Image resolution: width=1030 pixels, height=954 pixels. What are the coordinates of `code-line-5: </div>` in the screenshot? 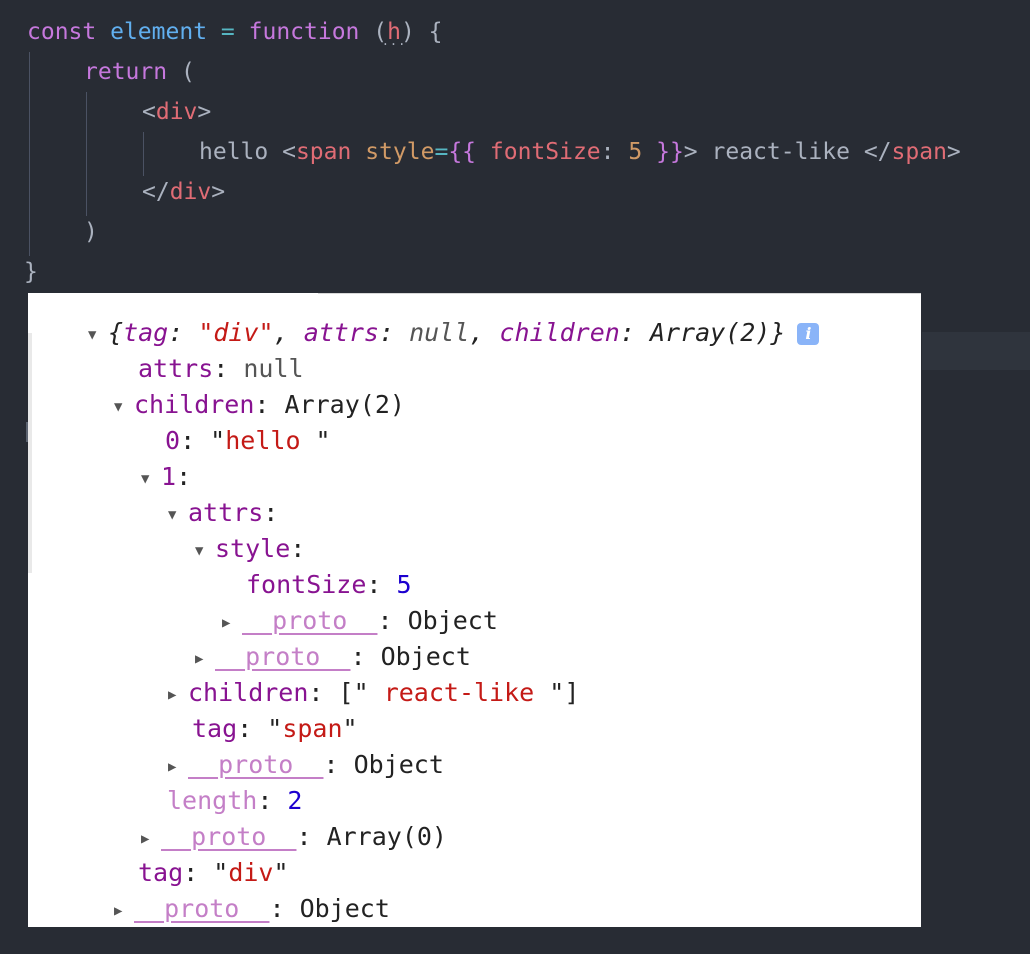 It's located at (183, 192).